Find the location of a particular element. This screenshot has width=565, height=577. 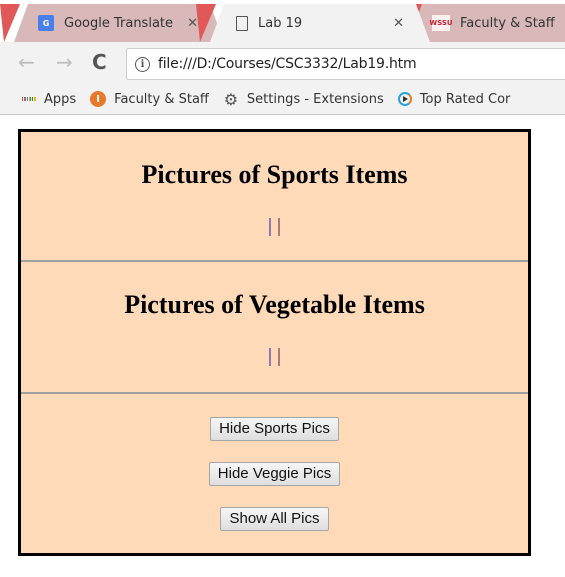

tab-title: Lab 19 is located at coordinates (280, 23).